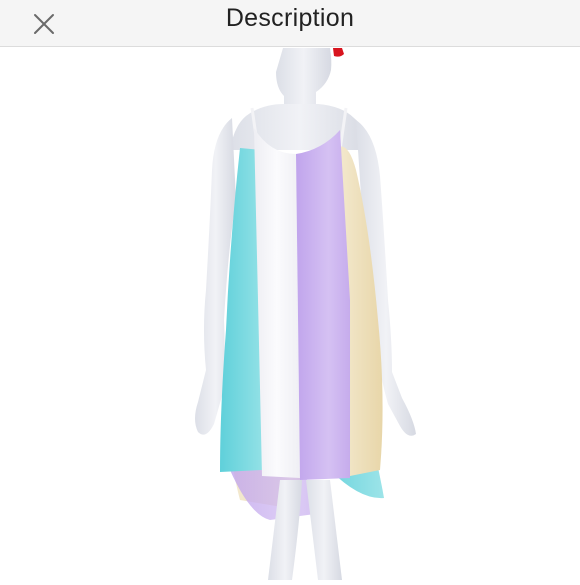 The height and width of the screenshot is (585, 580). I want to click on top-bar: Description, so click(290, 23).